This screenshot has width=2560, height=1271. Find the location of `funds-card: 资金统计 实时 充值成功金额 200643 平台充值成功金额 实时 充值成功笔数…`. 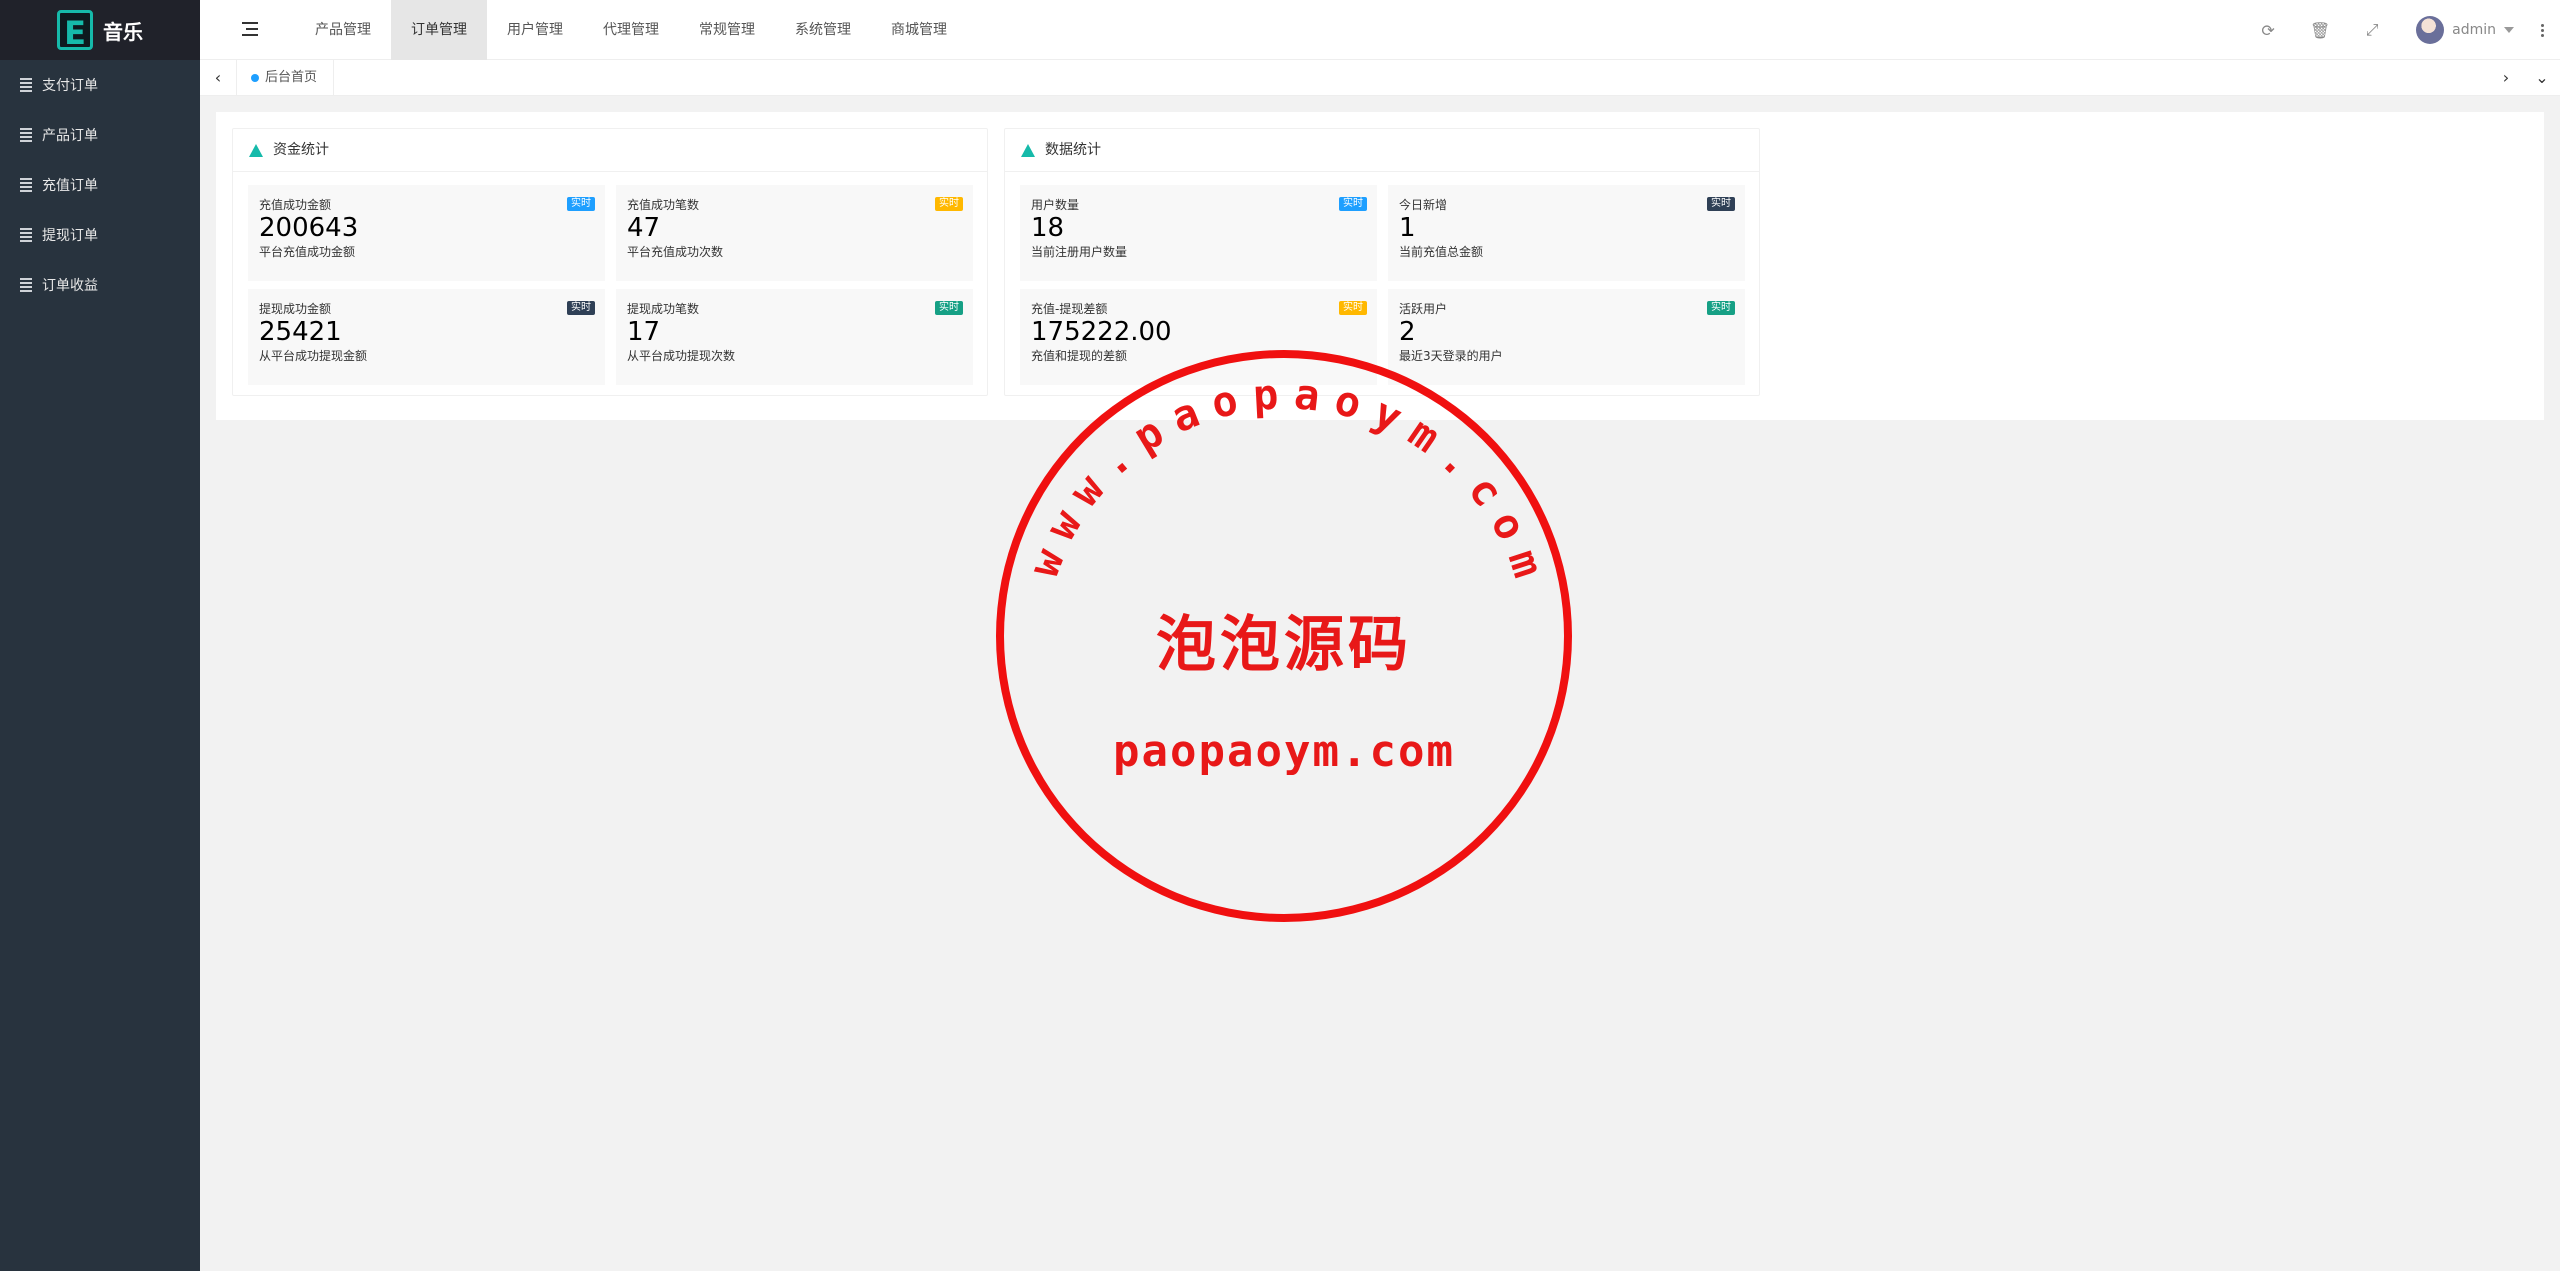

funds-card: 资金统计 实时 充值成功金额 200643 平台充值成功金额 实时 充值成功笔数… is located at coordinates (610, 262).